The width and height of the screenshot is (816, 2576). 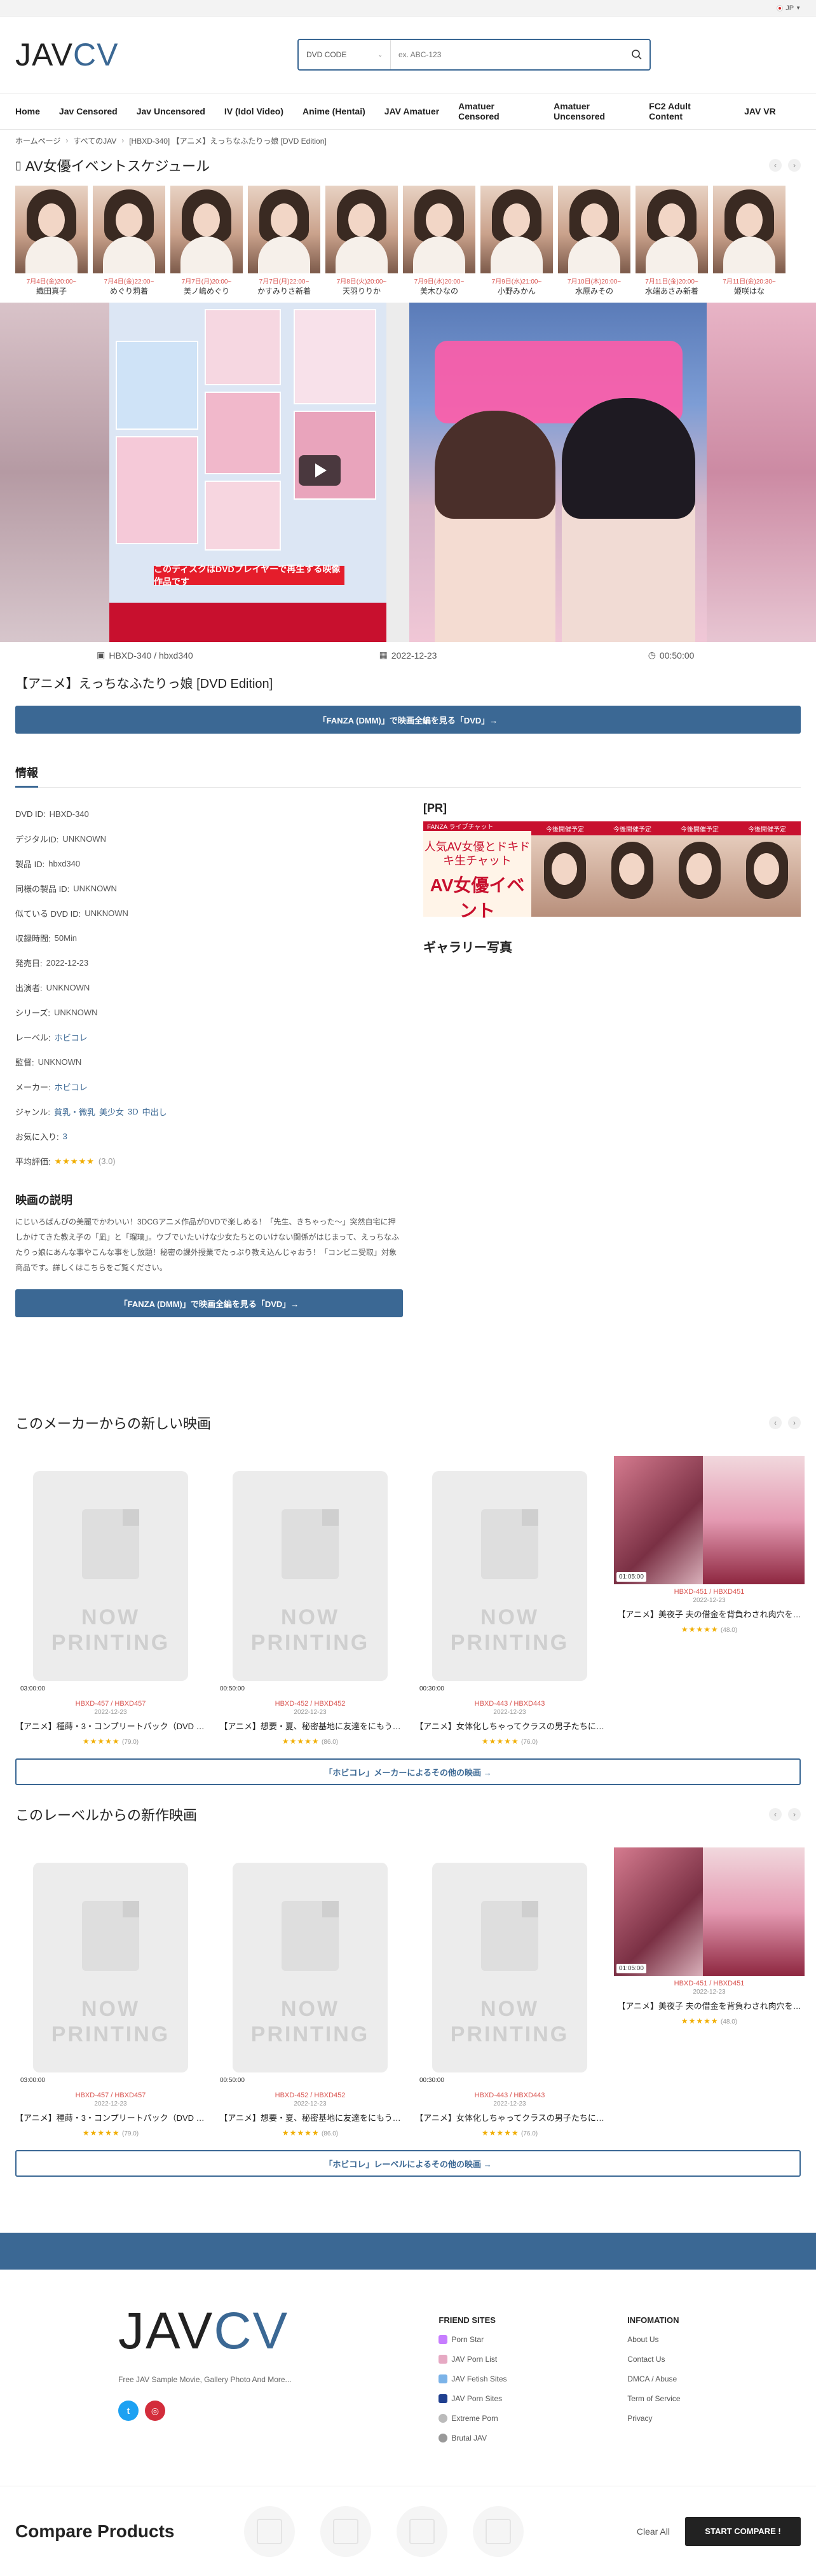 What do you see at coordinates (361, 241) in the screenshot?
I see `event-item: 7月8日(火)20:00~ 天羽りりか` at bounding box center [361, 241].